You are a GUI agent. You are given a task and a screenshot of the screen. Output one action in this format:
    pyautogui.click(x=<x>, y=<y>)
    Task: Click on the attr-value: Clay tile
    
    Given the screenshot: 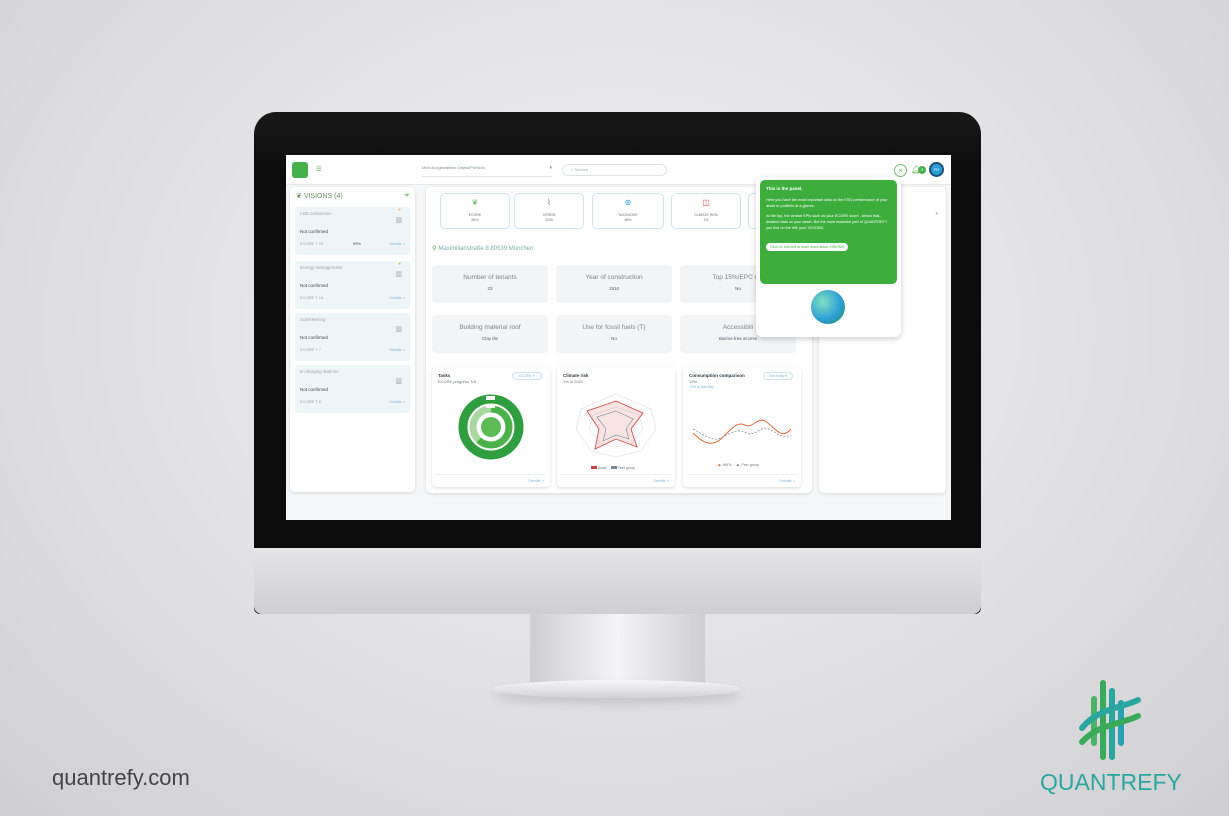 What is the action you would take?
    pyautogui.click(x=489, y=338)
    